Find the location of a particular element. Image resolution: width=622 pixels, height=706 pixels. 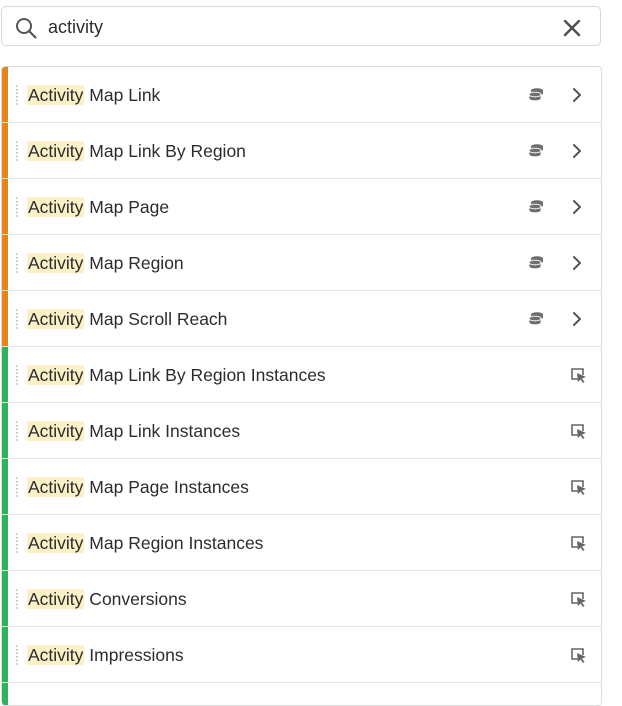

list-item: Activity Map Page is located at coordinates (301, 207).